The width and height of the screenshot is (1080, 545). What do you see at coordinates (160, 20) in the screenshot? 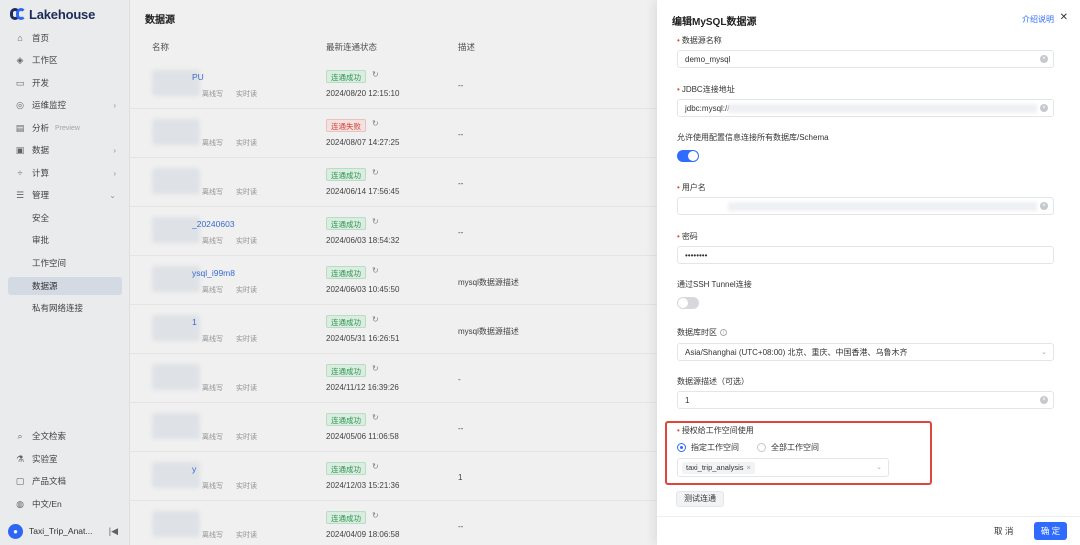
I see `page-title: 数据源` at bounding box center [160, 20].